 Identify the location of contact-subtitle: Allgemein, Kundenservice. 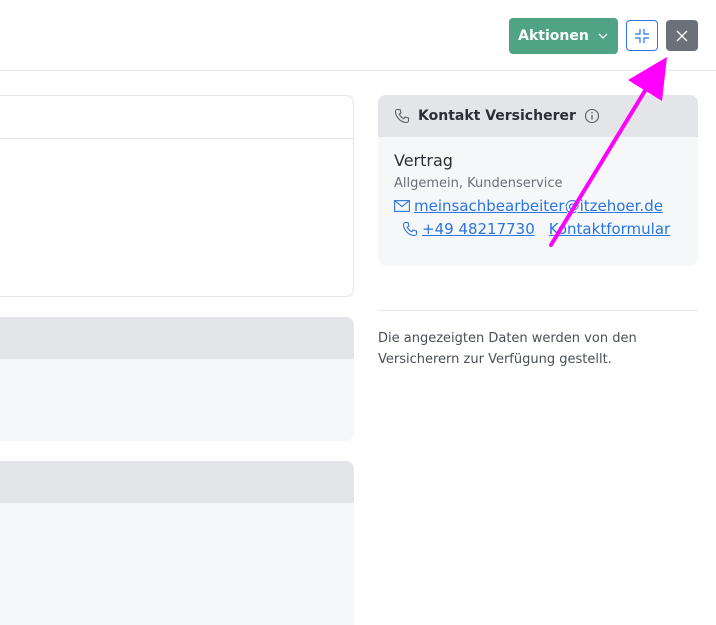
(478, 183).